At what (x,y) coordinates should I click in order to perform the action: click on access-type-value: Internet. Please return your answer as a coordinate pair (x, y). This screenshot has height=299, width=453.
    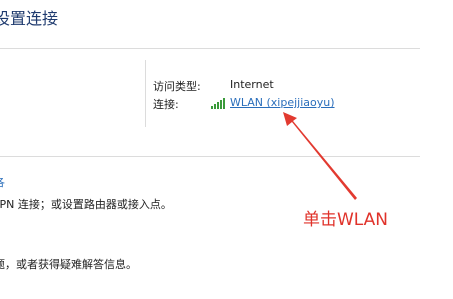
    Looking at the image, I should click on (252, 84).